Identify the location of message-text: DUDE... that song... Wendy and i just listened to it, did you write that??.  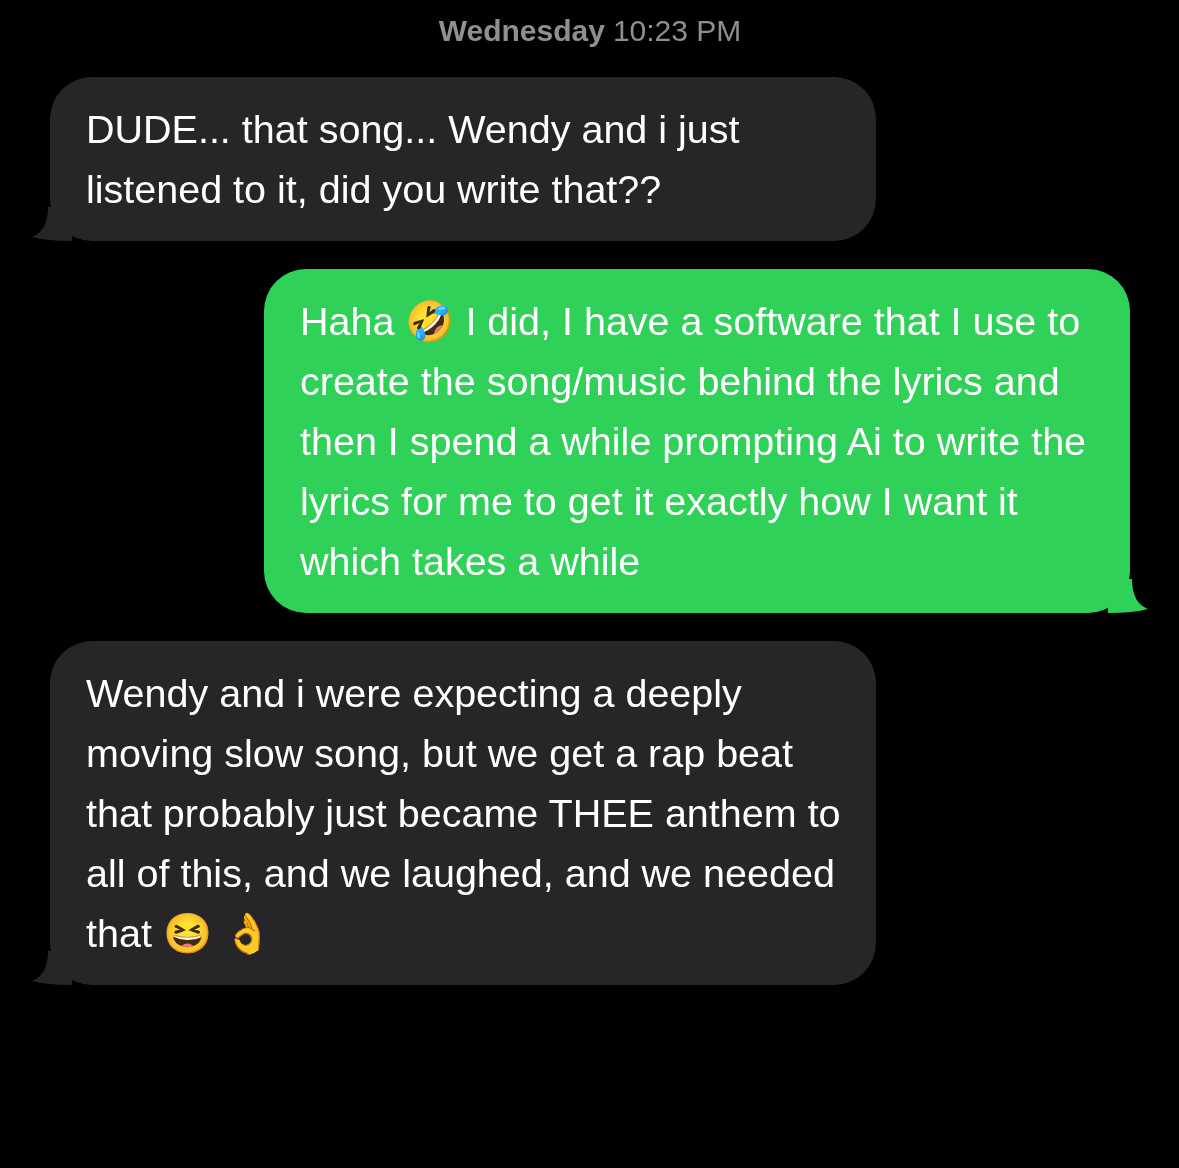
(413, 159).